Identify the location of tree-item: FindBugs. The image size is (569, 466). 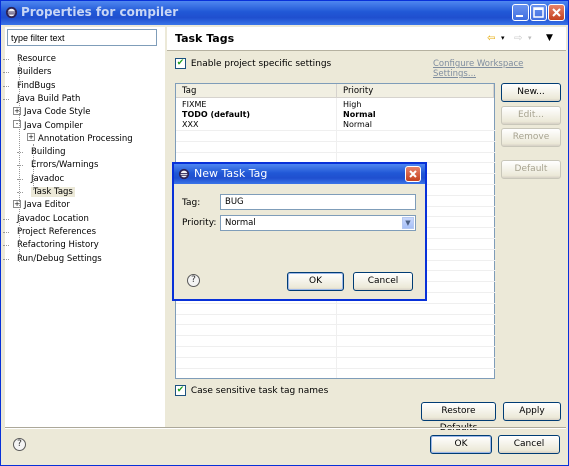
(36, 86).